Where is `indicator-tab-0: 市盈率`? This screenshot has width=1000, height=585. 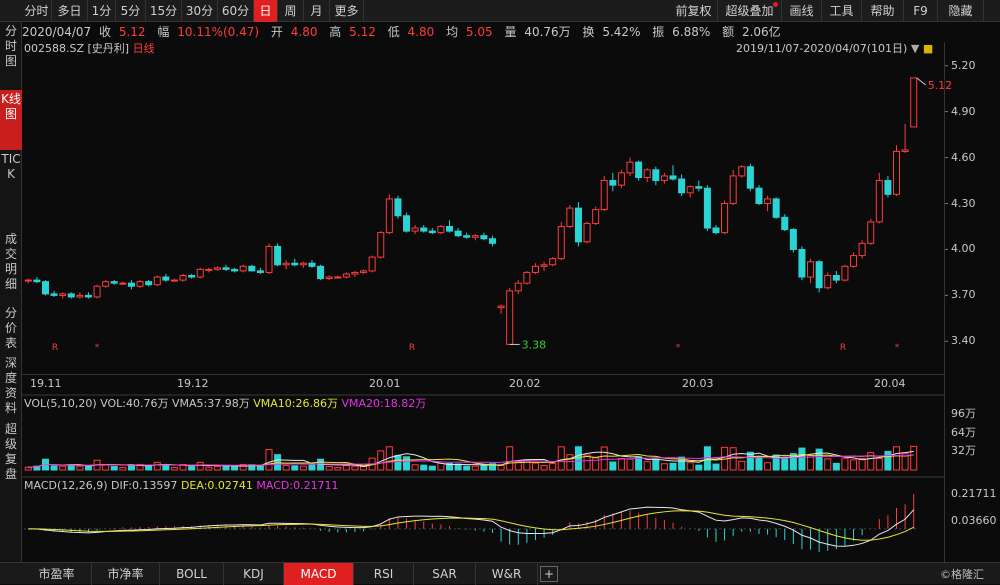
indicator-tab-0: 市盈率 is located at coordinates (57, 574).